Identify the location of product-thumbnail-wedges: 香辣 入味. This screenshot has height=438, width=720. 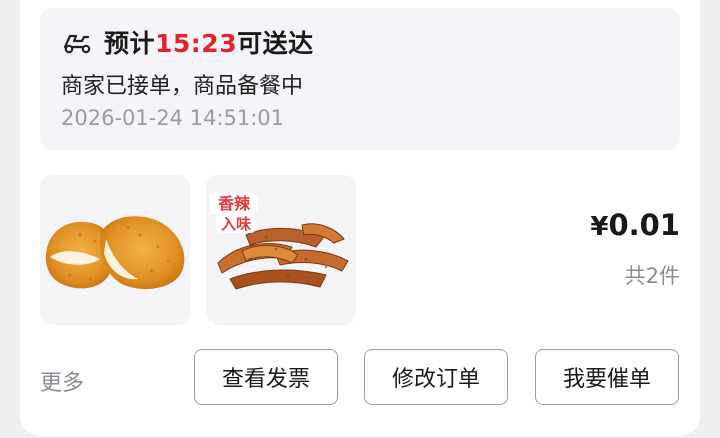
(281, 250).